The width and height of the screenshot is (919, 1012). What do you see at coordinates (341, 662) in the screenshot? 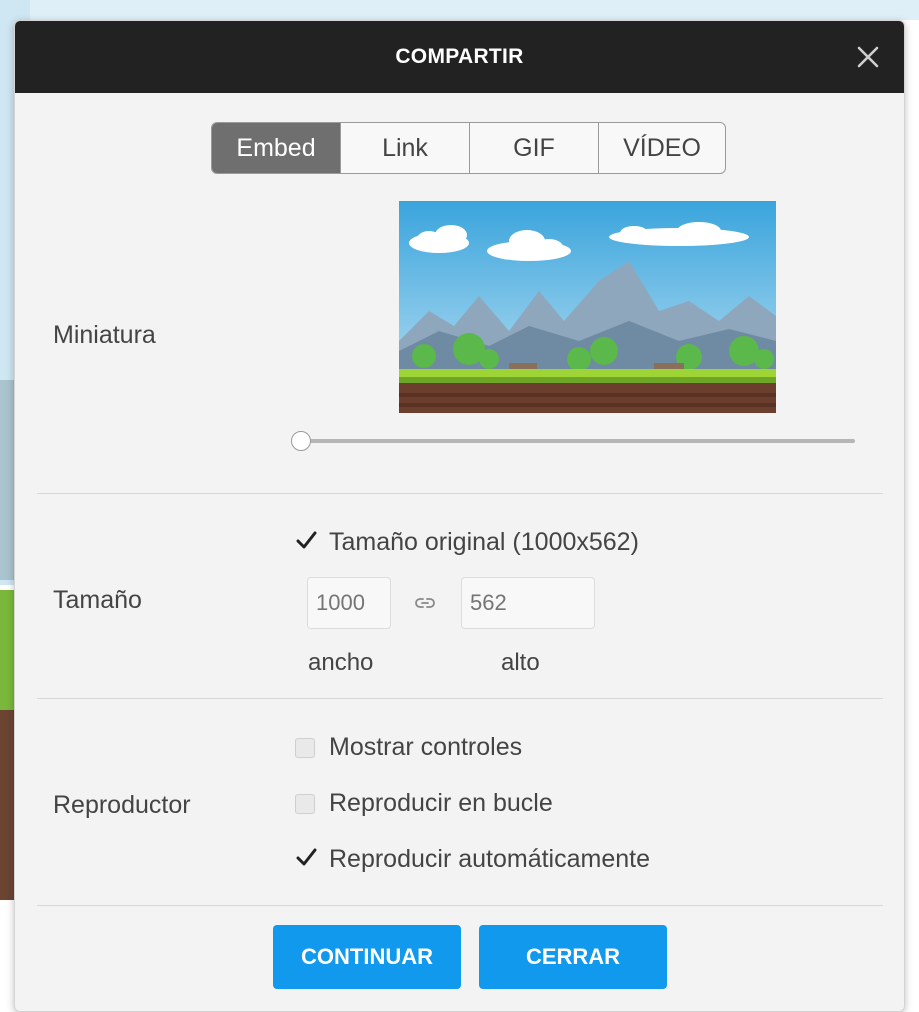
I see `width-label: ancho` at bounding box center [341, 662].